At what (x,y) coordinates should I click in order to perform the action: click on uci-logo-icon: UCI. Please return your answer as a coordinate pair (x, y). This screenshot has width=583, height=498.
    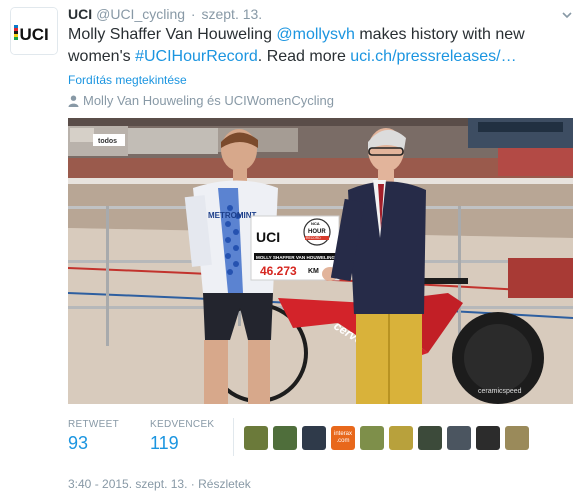
    Looking at the image, I should click on (34, 31).